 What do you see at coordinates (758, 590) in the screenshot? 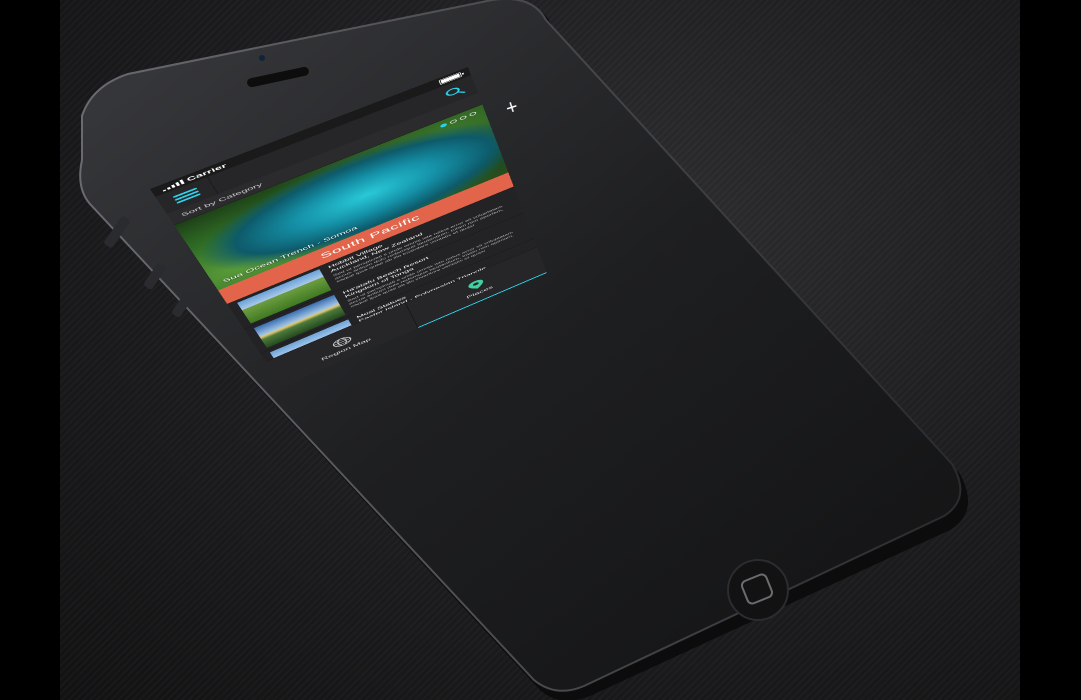
I see `home-button` at bounding box center [758, 590].